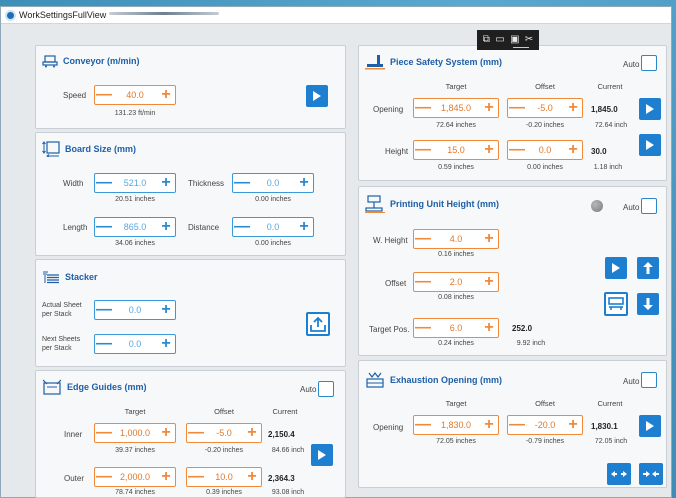 The height and width of the screenshot is (498, 676). I want to click on snip-icon: ⧉, so click(486, 40).